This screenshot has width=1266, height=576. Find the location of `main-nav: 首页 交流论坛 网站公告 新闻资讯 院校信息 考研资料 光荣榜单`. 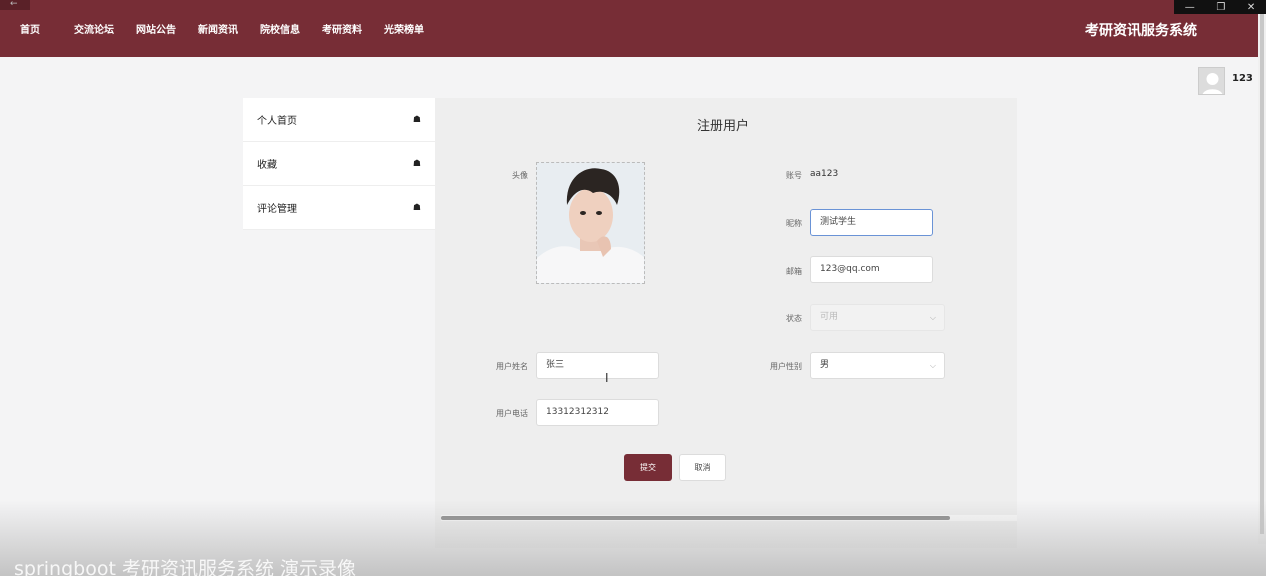

main-nav: 首页 交流论坛 网站公告 新闻资讯 院校信息 考研资料 光荣榜单 is located at coordinates (233, 28).